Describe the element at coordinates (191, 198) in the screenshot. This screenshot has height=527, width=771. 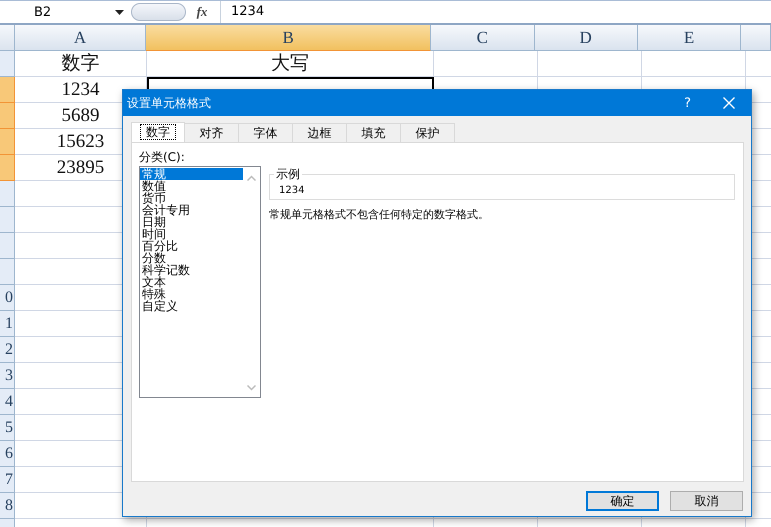
I see `category-item: 货币` at that location.